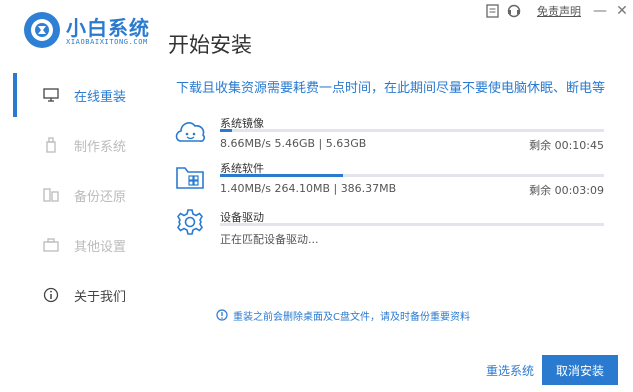 Image resolution: width=633 pixels, height=392 pixels. I want to click on page-title: 开始安装, so click(210, 45).